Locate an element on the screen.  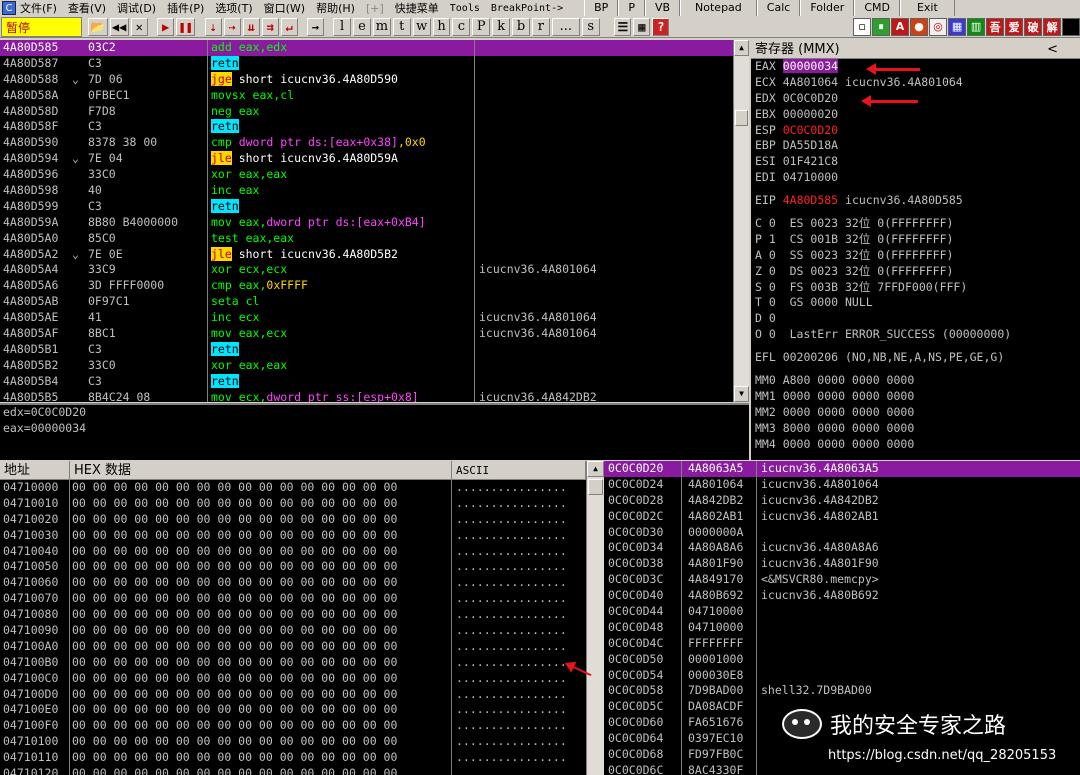
flag-row: Z 0 DS 0023 32位 0(FFFFFFFF) is located at coordinates (915, 272).